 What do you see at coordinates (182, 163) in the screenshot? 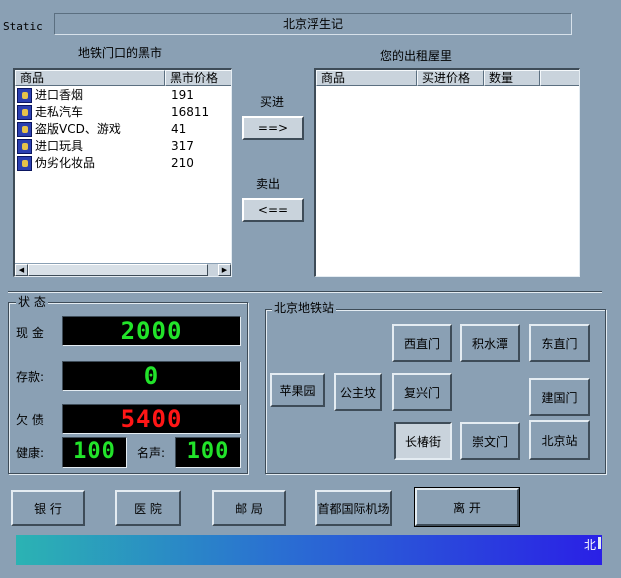
I see `market-item-price: 210` at bounding box center [182, 163].